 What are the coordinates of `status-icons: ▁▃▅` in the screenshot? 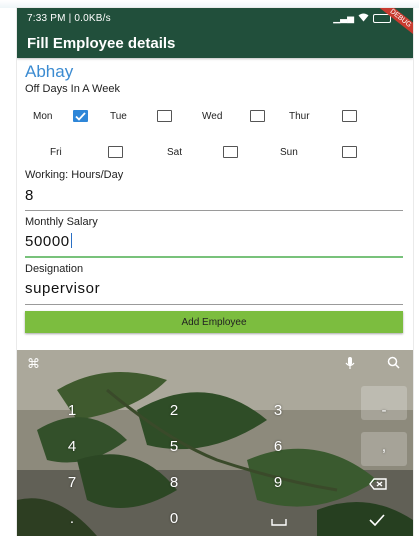 It's located at (362, 18).